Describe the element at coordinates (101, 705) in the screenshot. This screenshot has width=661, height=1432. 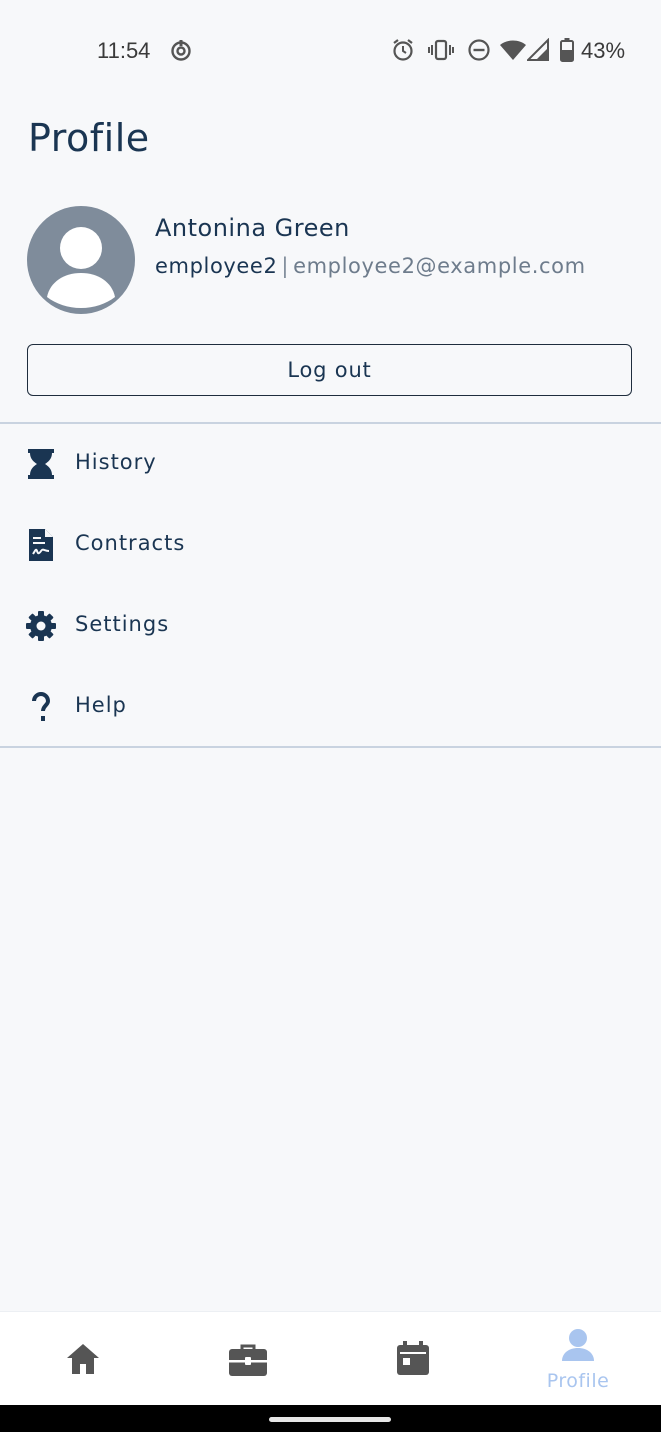
I see `menu-item-label: Help` at that location.